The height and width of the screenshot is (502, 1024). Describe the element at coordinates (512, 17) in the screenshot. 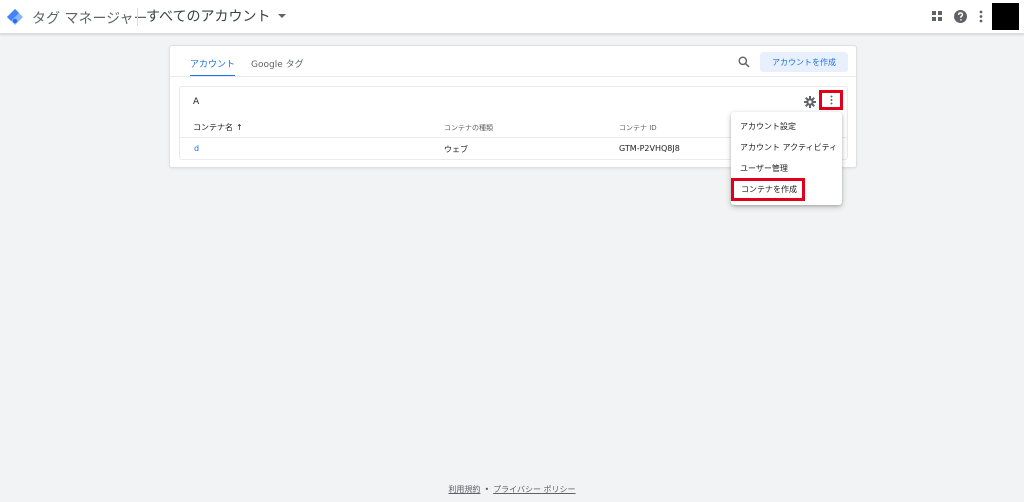

I see `app-bar: タグ マネージャー すべてのアカウント` at that location.